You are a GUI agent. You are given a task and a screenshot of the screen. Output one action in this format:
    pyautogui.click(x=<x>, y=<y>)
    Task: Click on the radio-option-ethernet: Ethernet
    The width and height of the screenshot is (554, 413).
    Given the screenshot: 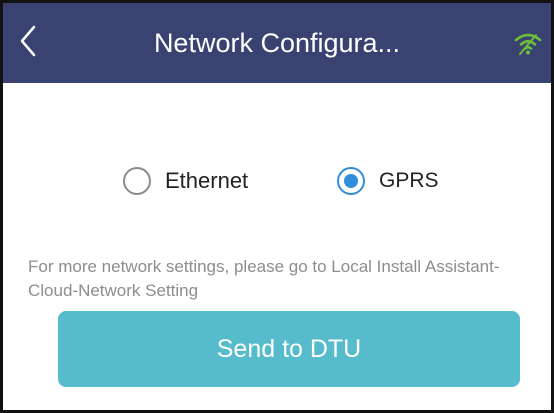 What is the action you would take?
    pyautogui.click(x=185, y=181)
    